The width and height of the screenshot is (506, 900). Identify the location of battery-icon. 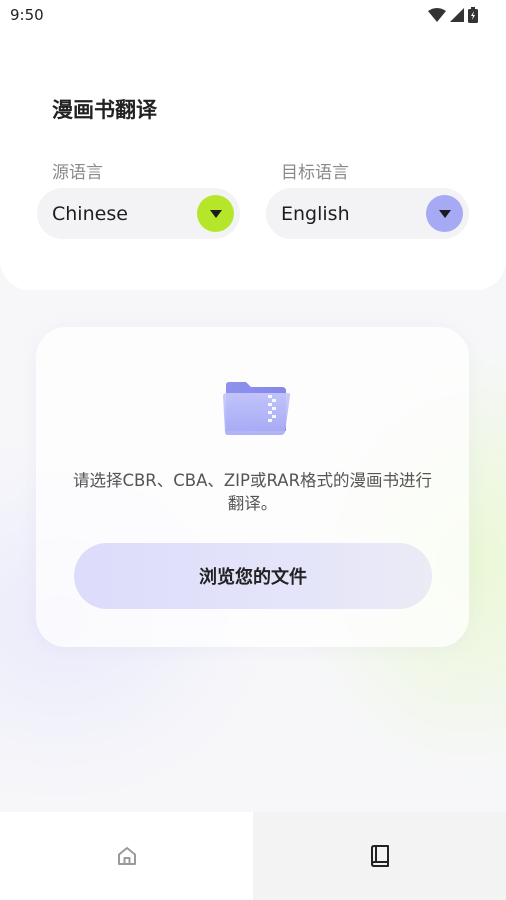
(473, 15).